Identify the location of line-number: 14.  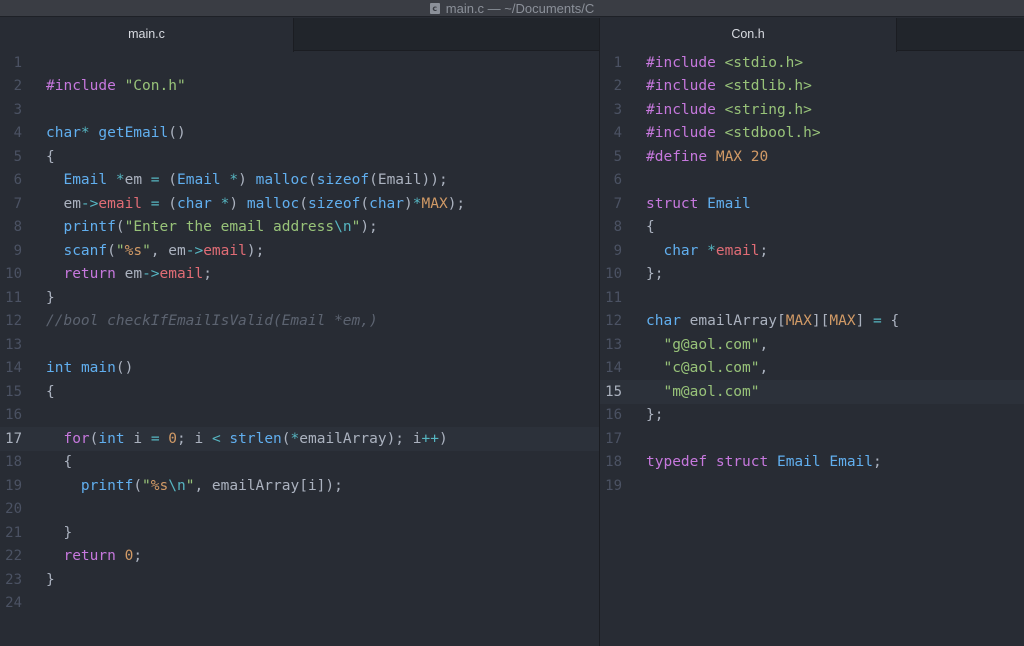
(13, 368).